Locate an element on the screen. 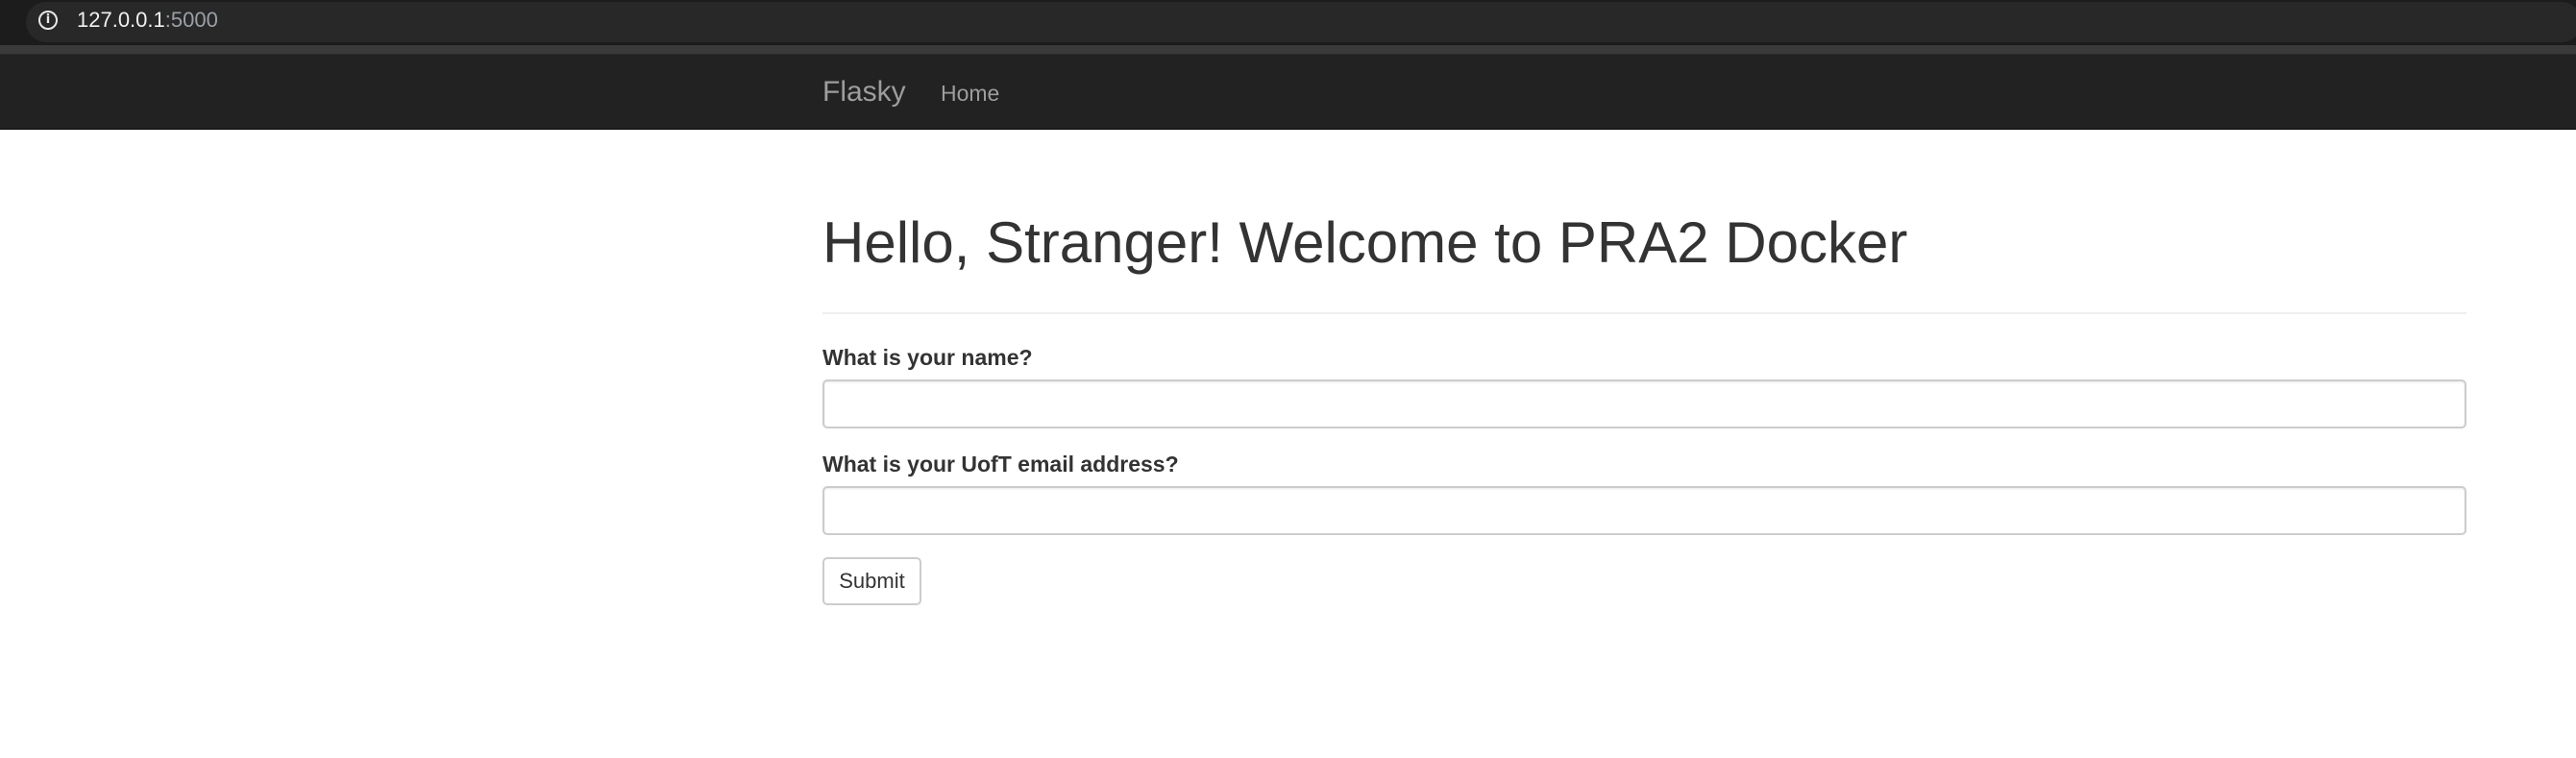 The width and height of the screenshot is (2576, 758). url-host: 127.0.0.1 is located at coordinates (121, 20).